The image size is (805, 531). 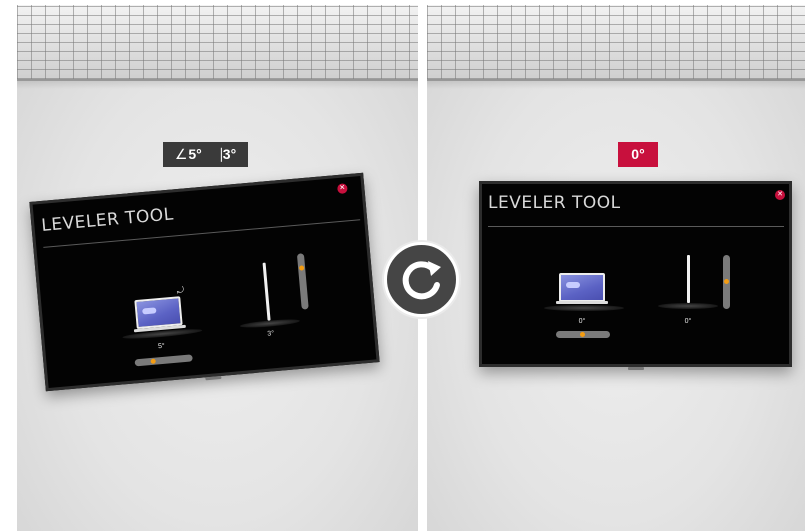 What do you see at coordinates (205, 154) in the screenshot?
I see `angle-badge: ∠5° ⎹3°` at bounding box center [205, 154].